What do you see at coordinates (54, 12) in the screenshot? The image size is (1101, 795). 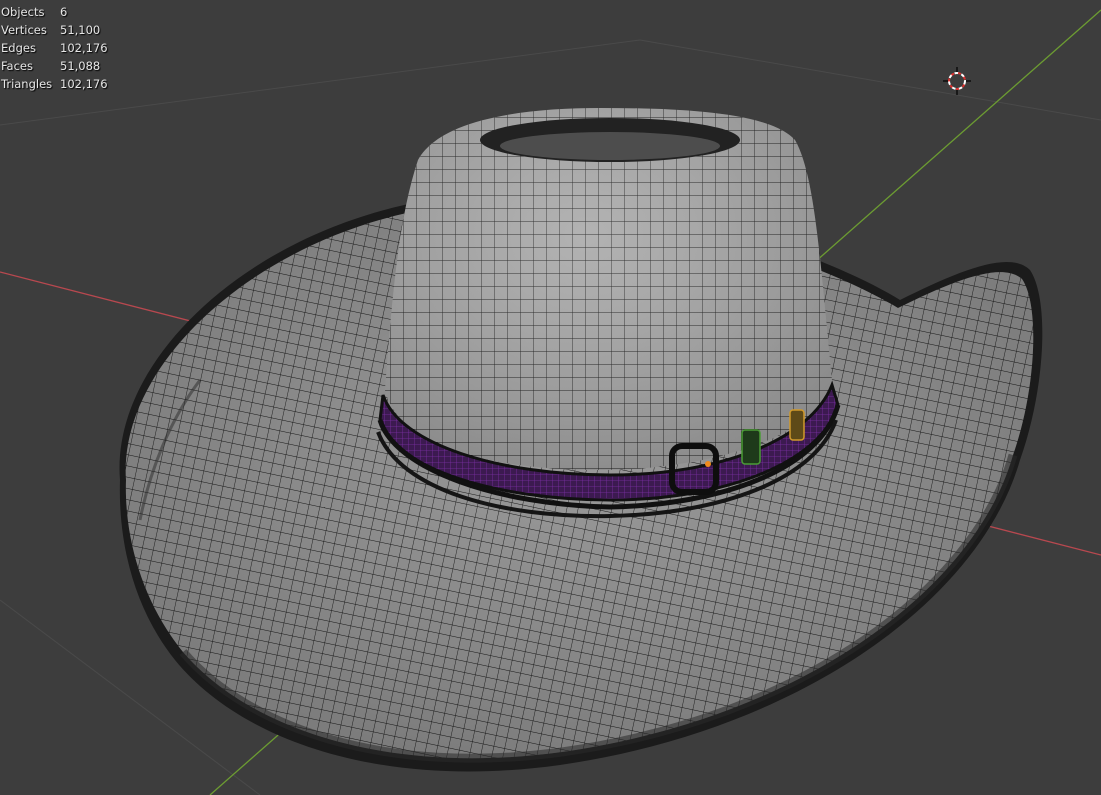 I see `stat-row-objects: Objects 6` at bounding box center [54, 12].